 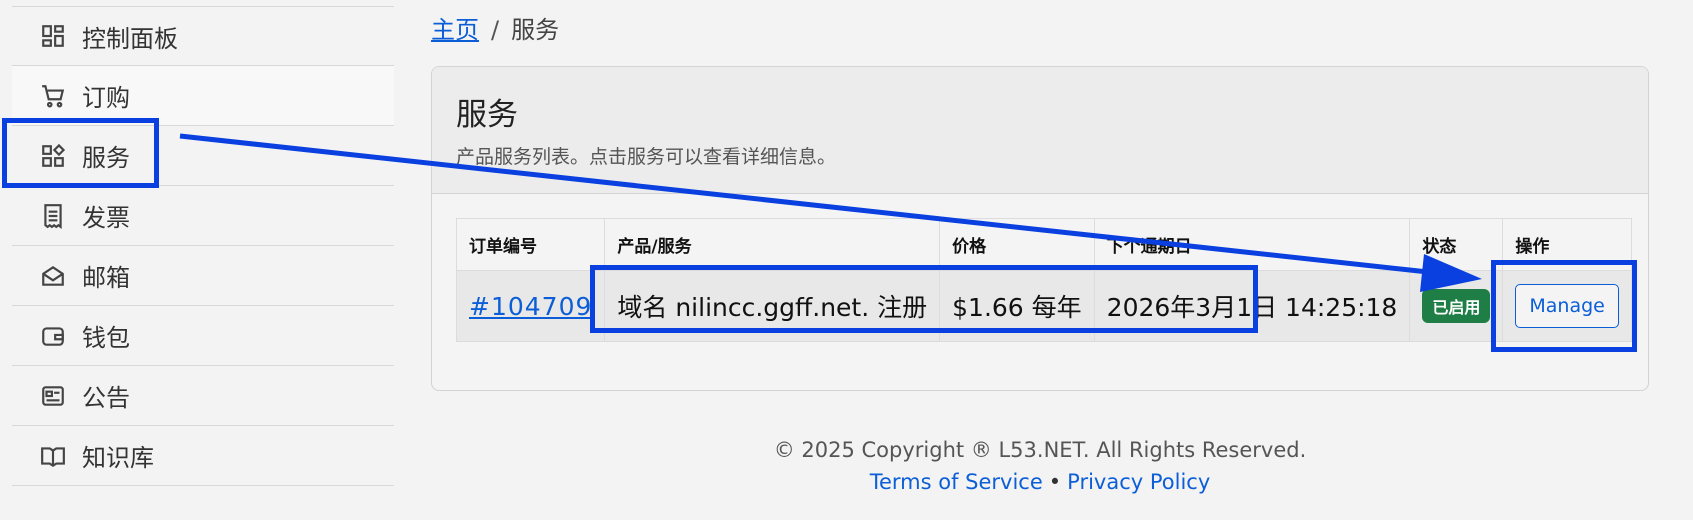 I want to click on sidebar-item-knowledgebase: 知识库, so click(x=203, y=456).